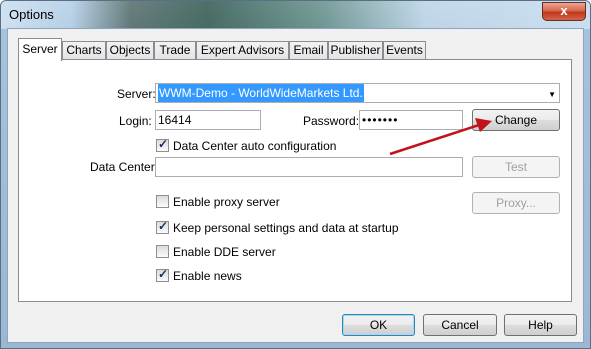 The width and height of the screenshot is (591, 349). I want to click on arrow-shaft, so click(434, 139).